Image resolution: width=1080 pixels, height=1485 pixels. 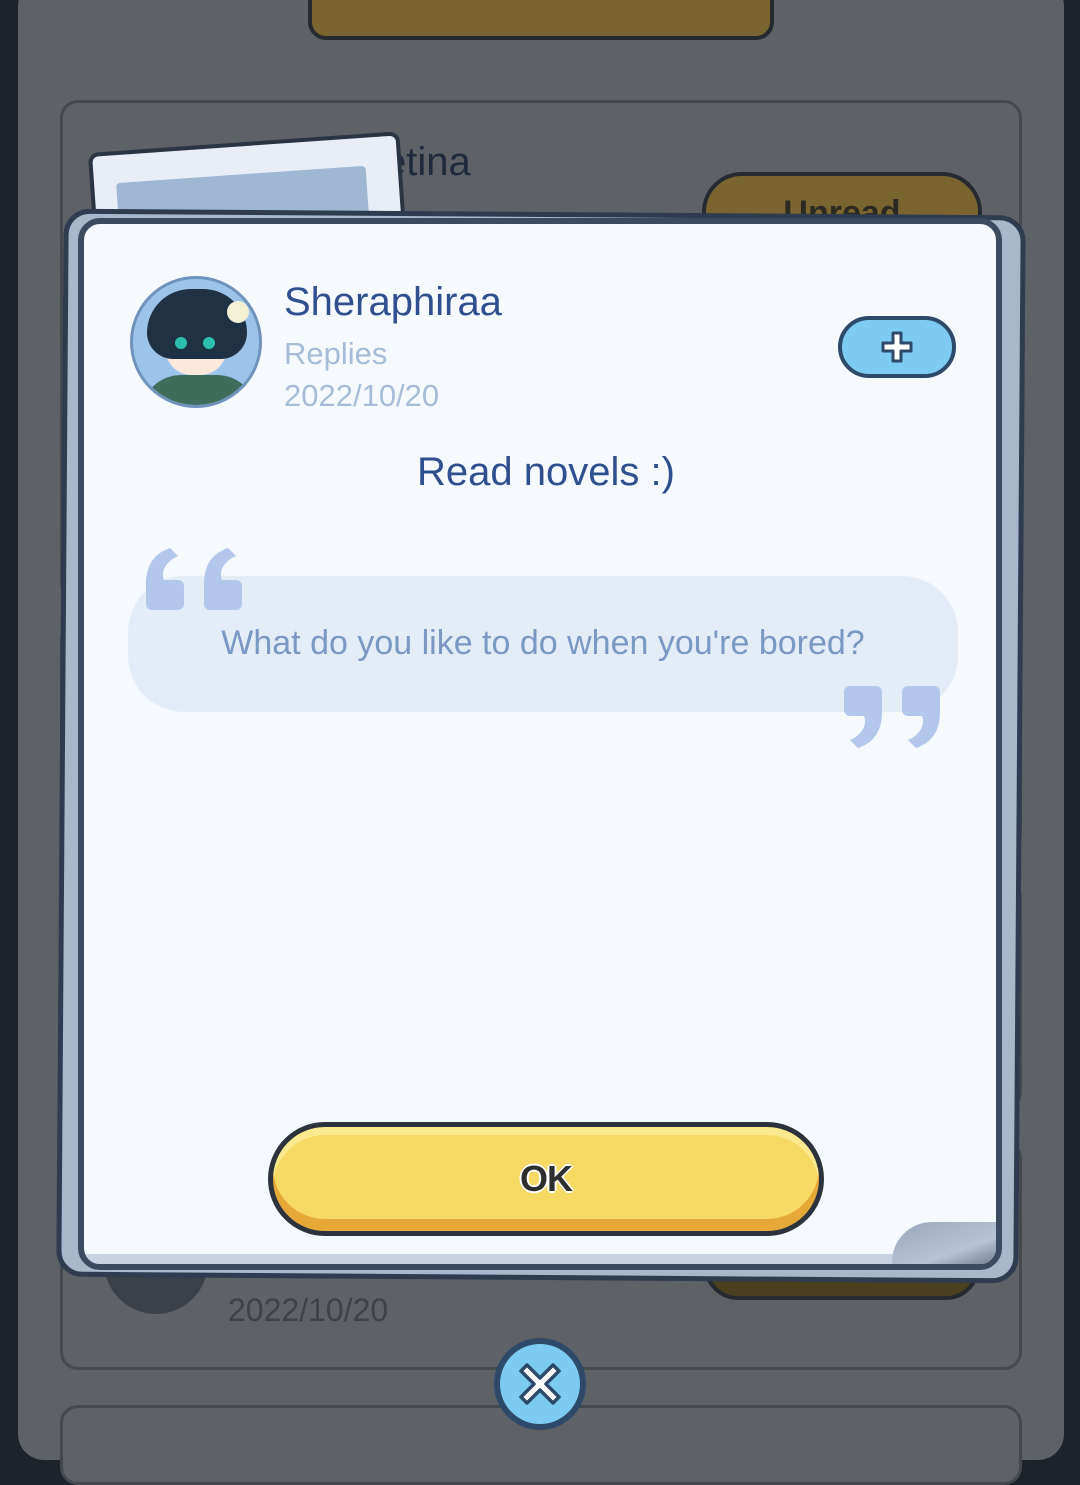 I want to click on close-icon, so click(x=540, y=1384).